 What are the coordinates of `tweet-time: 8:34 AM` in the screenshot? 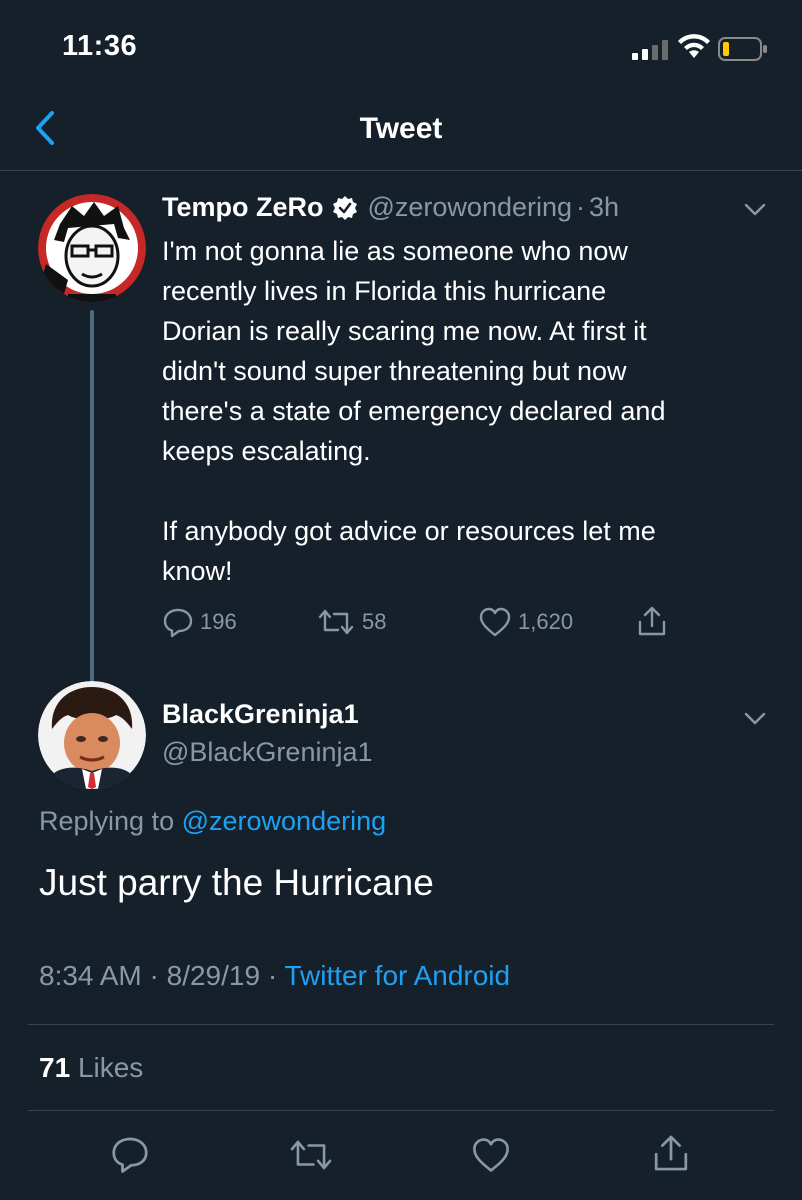 It's located at (90, 975).